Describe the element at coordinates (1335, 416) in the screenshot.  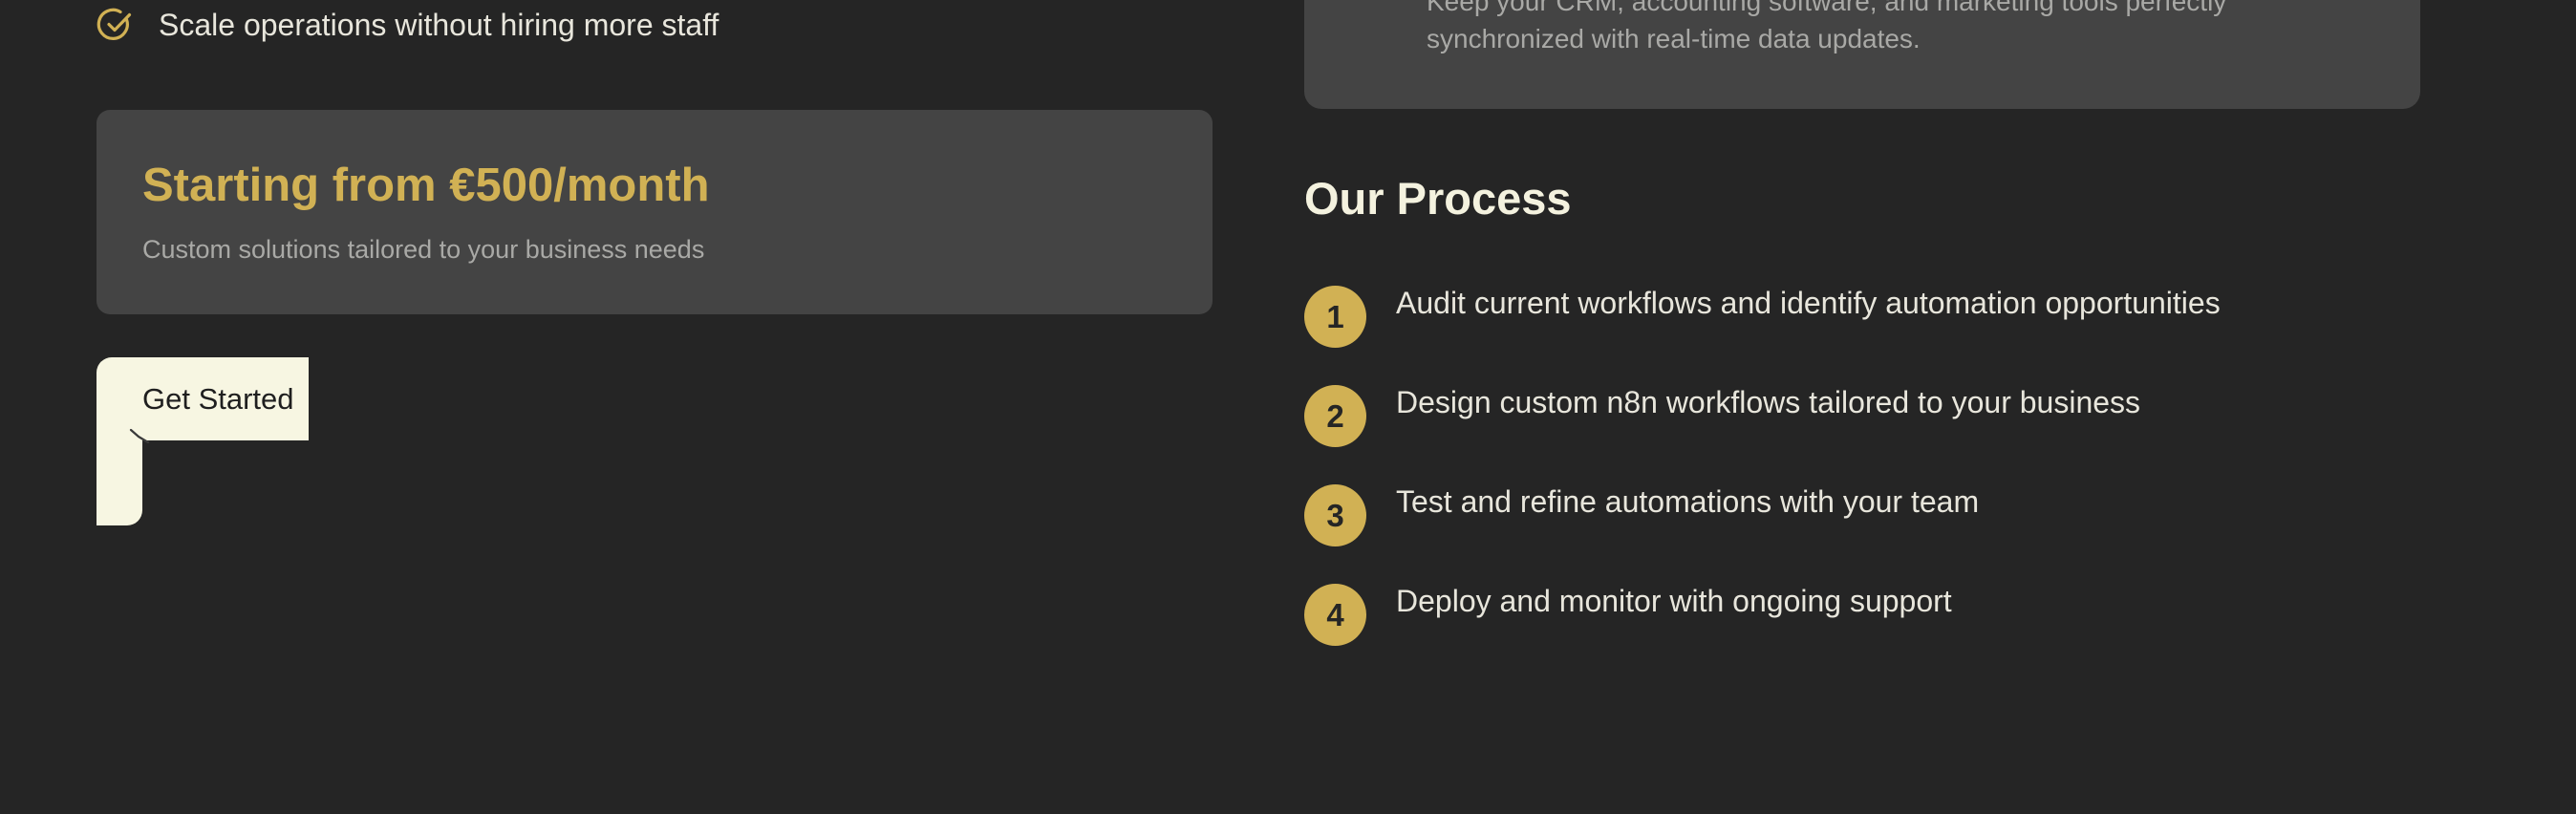
I see `step-number-badge: 2` at that location.